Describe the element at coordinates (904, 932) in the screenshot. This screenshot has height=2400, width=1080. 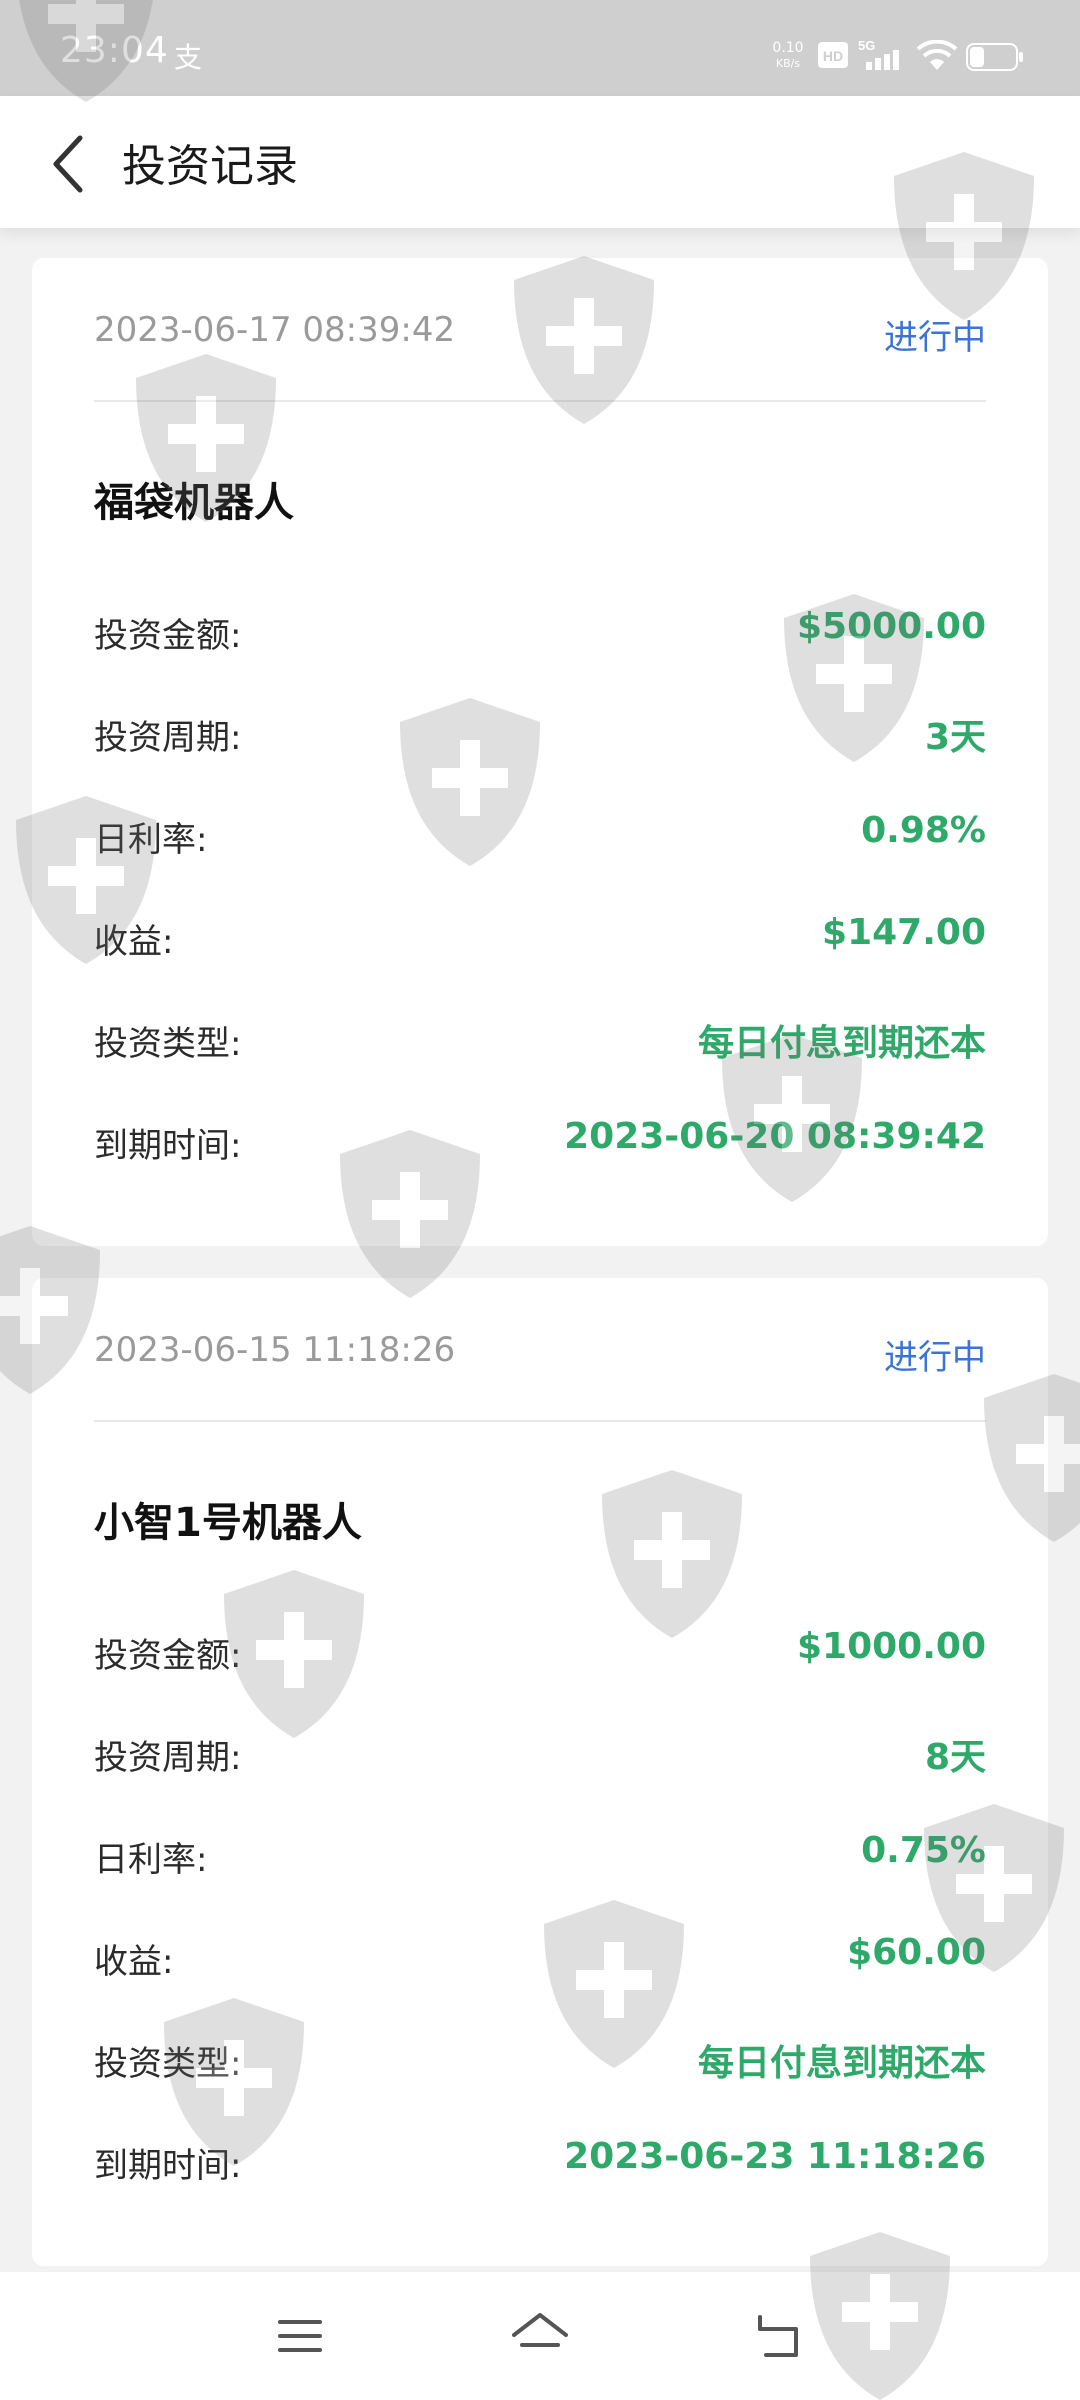
I see `row-value: $147.00` at that location.